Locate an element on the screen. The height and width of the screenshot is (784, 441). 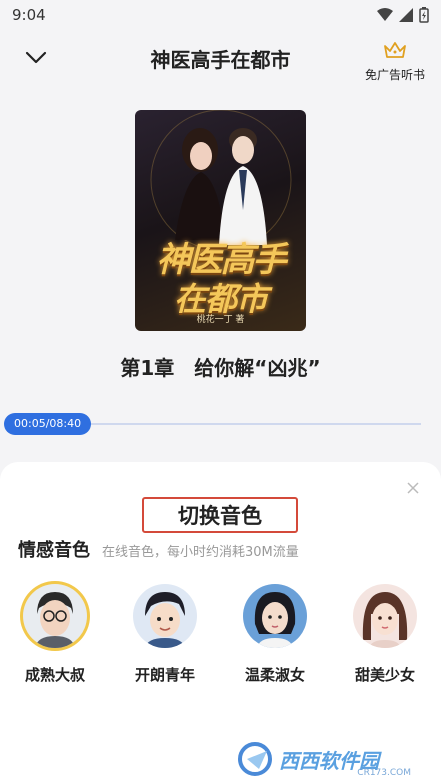
voice-label: 开朗青年 is located at coordinates (164, 675).